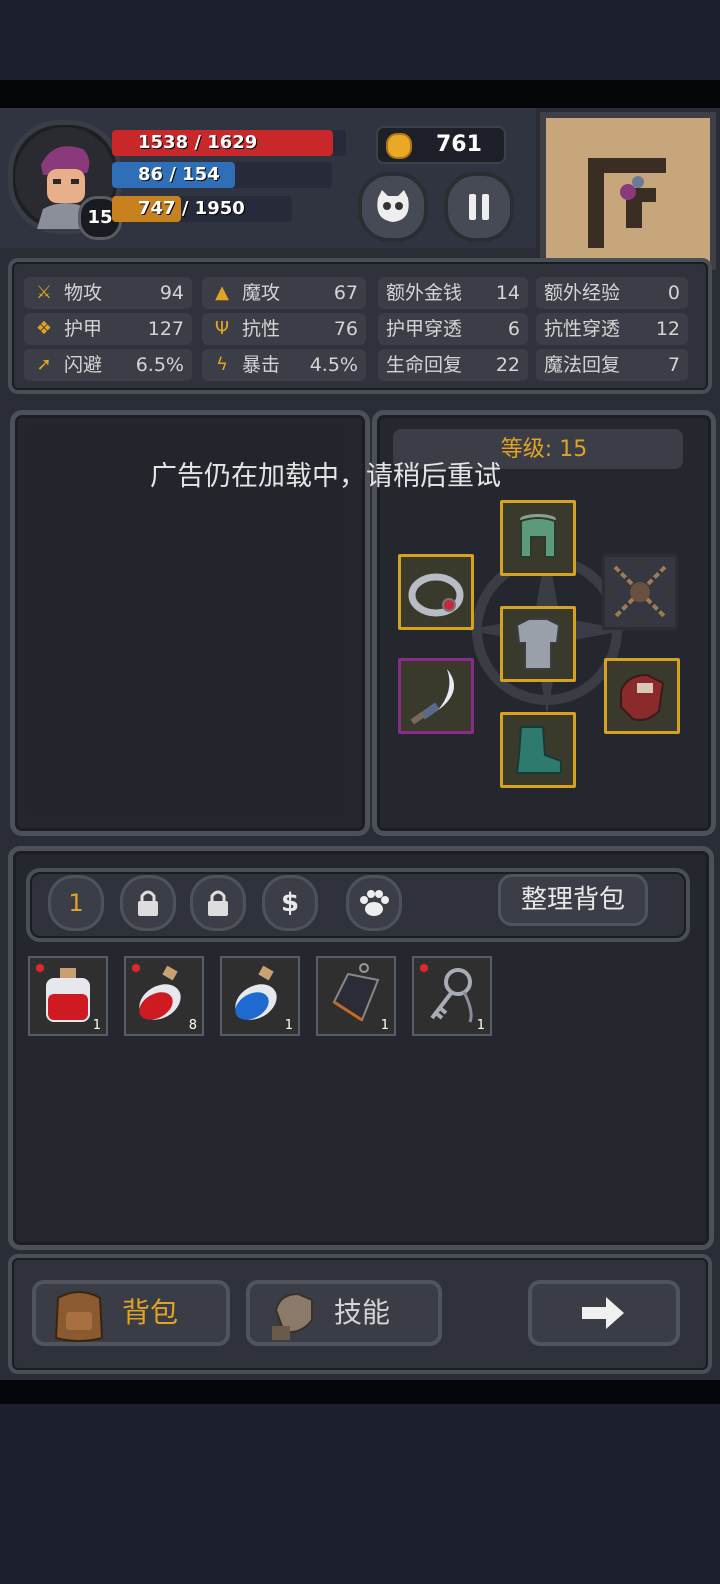  I want to click on chain-amulet-icon, so click(640, 592).